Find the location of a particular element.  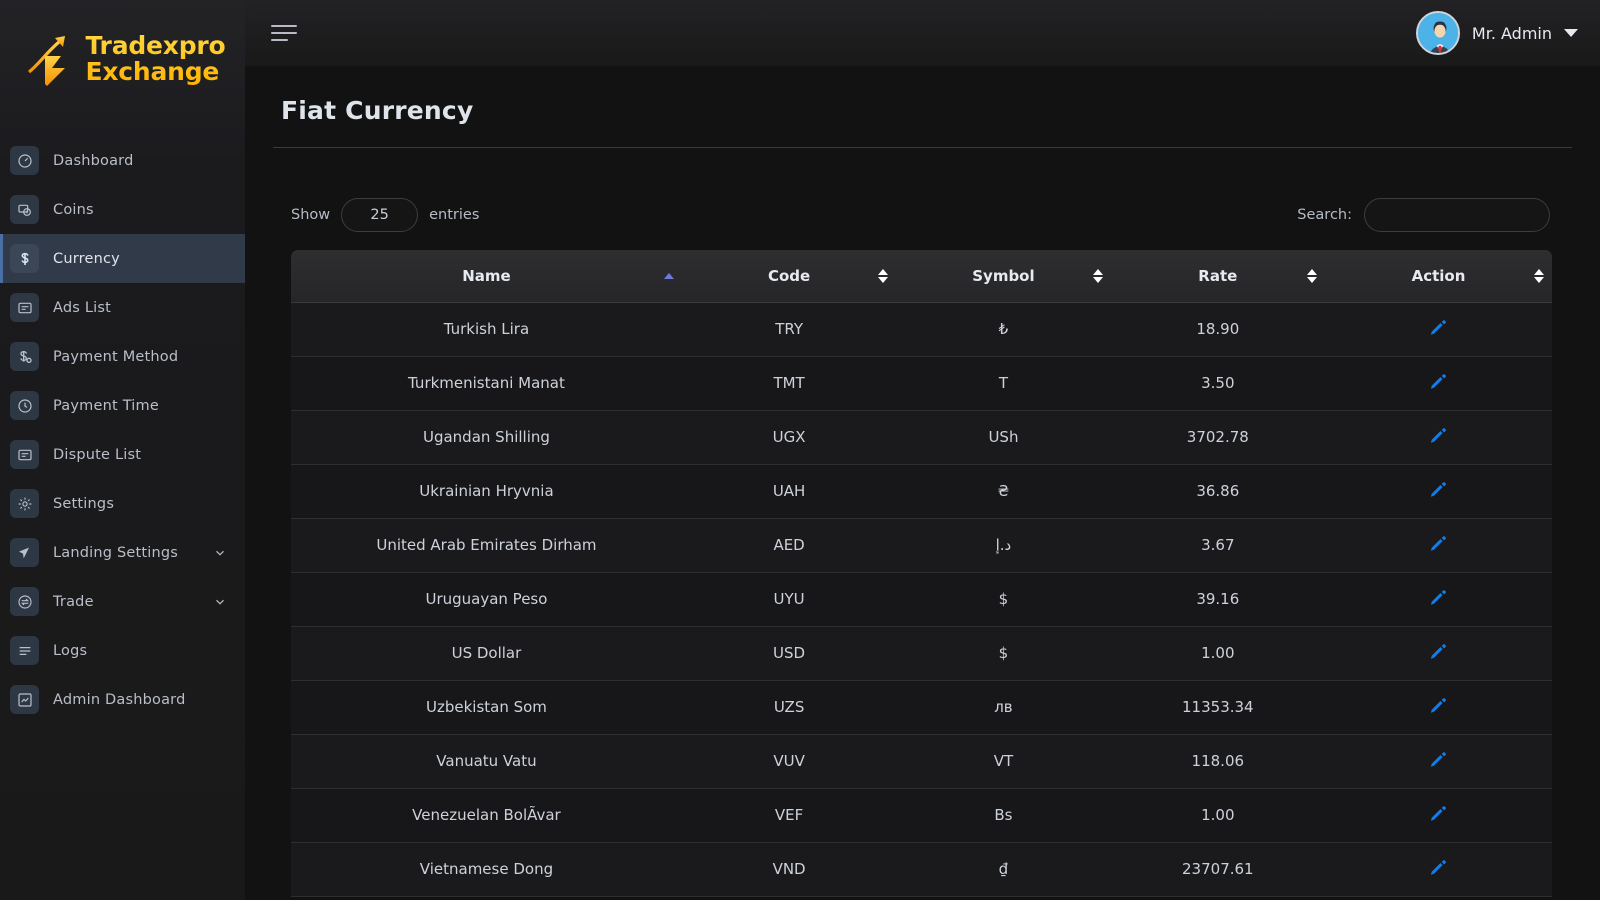

sort-ascending-icon is located at coordinates (668, 275).